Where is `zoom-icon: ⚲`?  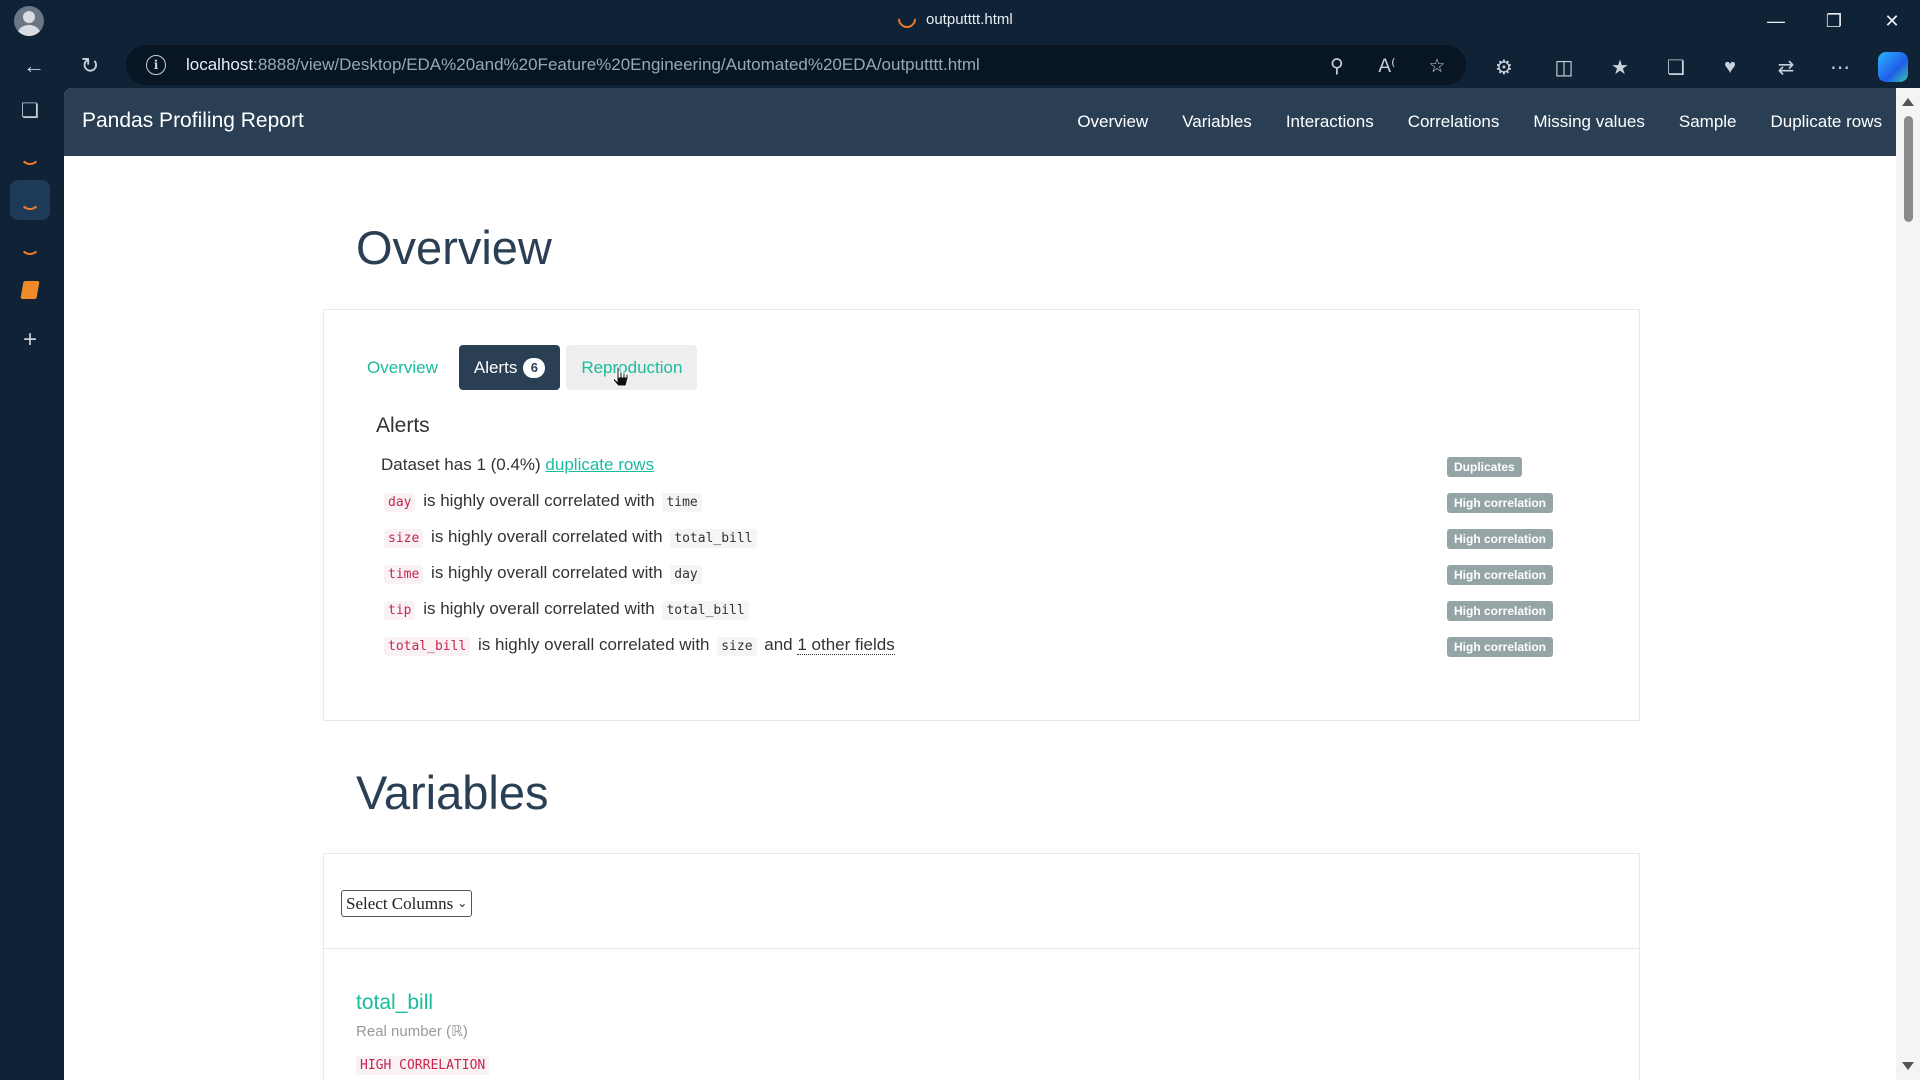 zoom-icon: ⚲ is located at coordinates (1337, 66).